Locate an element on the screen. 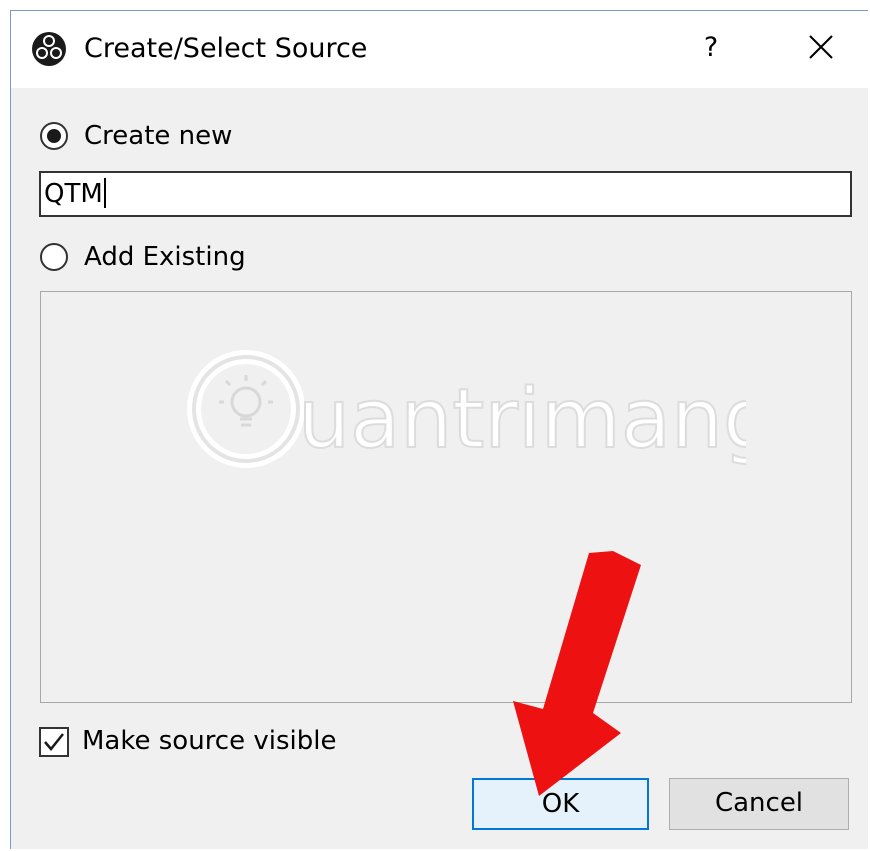  make-visible-checkbox is located at coordinates (54, 742).